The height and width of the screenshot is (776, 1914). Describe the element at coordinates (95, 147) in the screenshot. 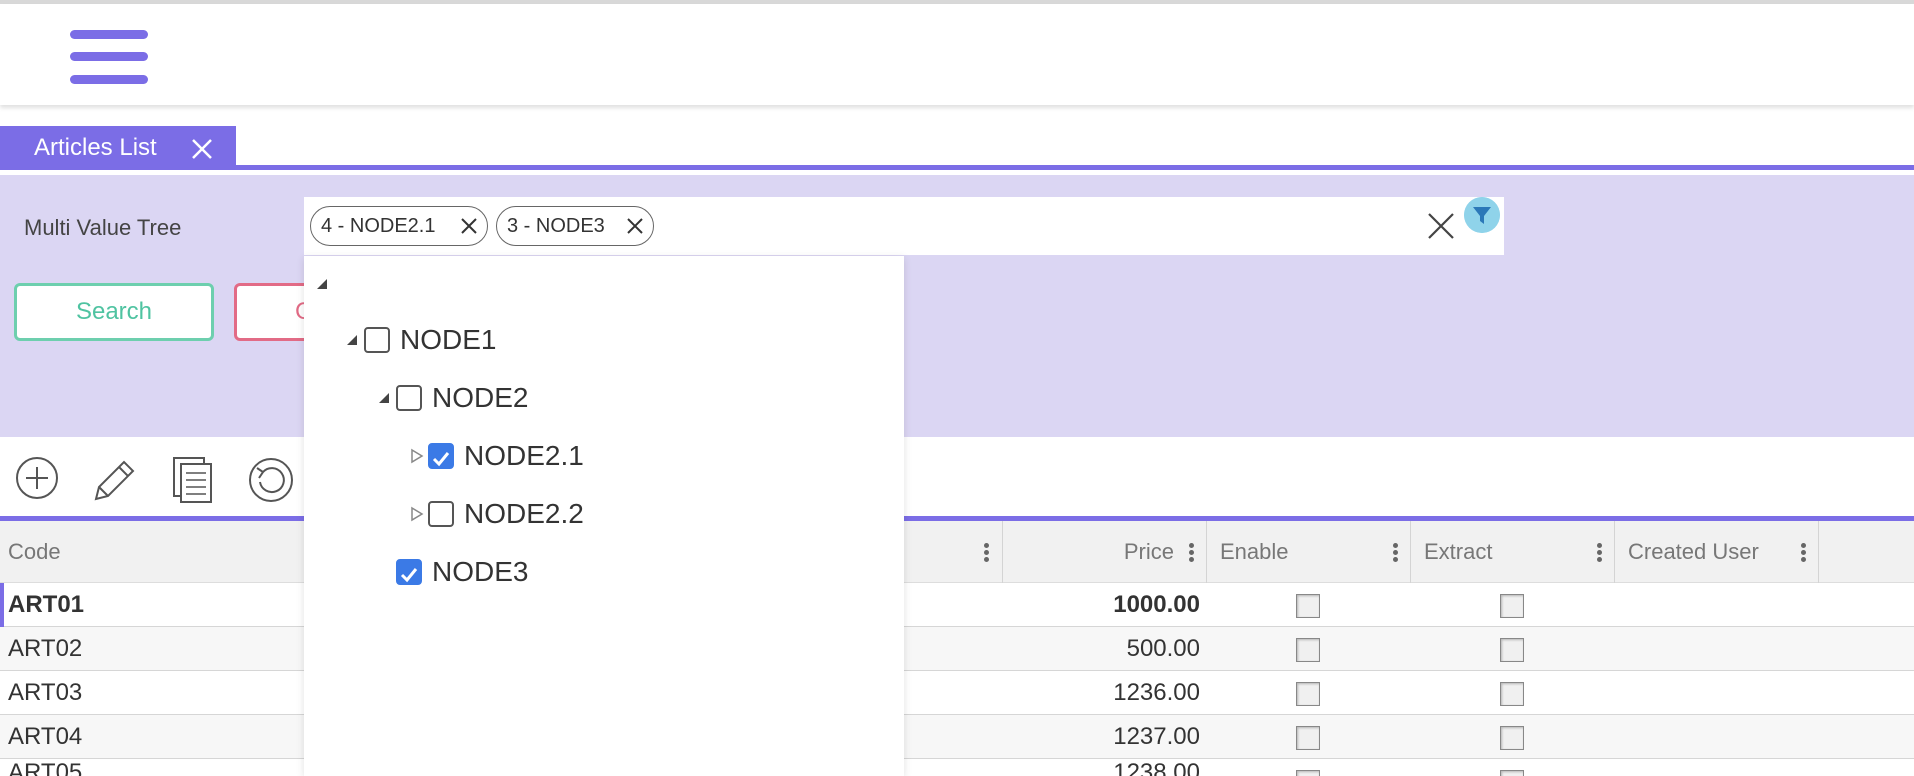

I see `tab-label: Articles List` at that location.